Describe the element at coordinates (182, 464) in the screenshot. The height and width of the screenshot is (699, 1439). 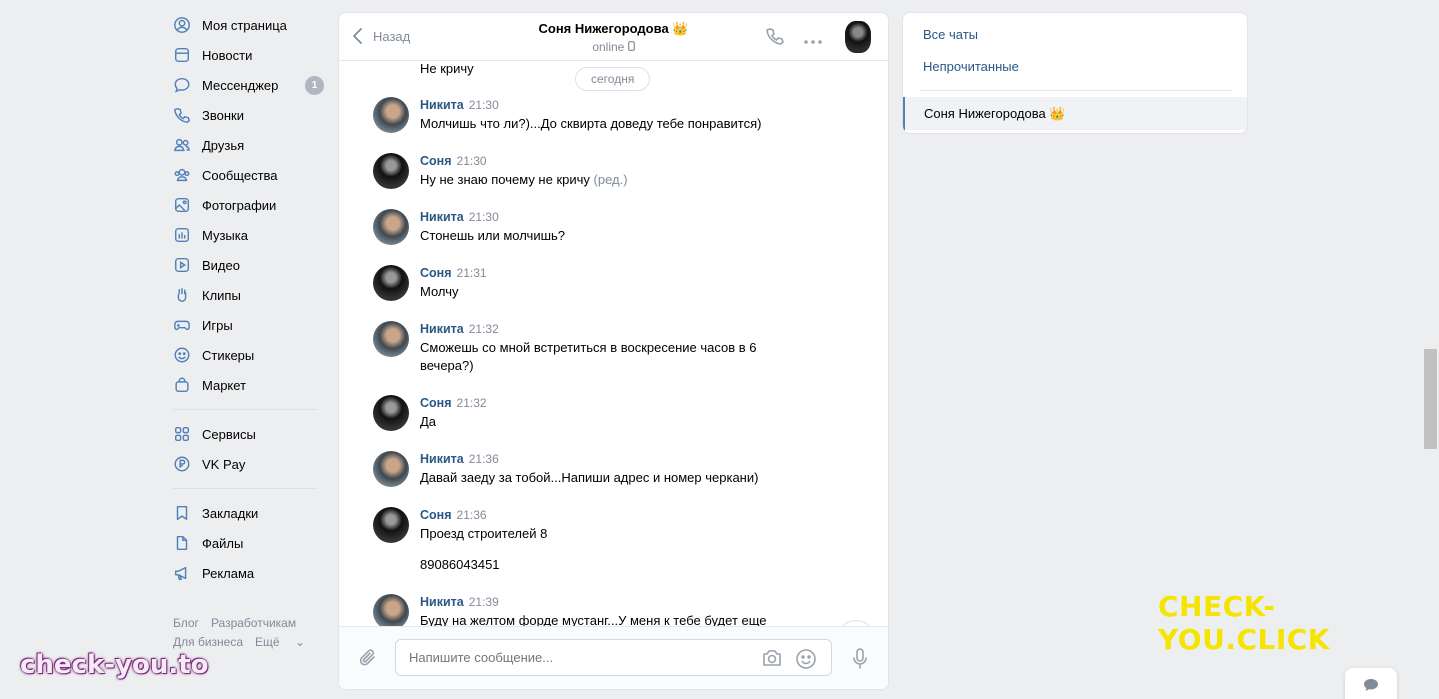
I see `vkpay-icon` at that location.